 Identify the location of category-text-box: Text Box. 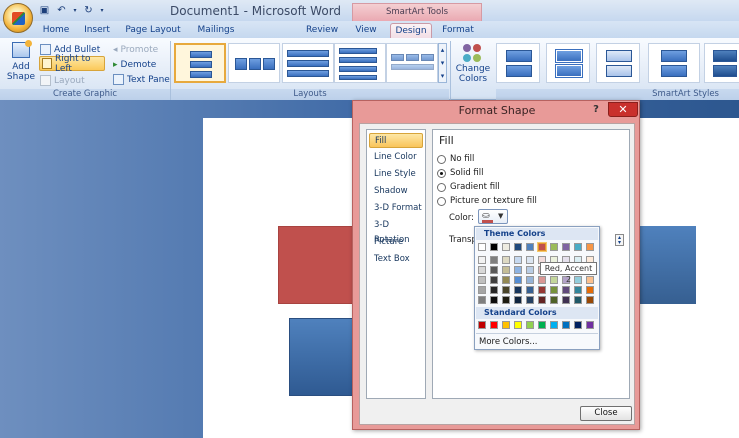
(396, 259).